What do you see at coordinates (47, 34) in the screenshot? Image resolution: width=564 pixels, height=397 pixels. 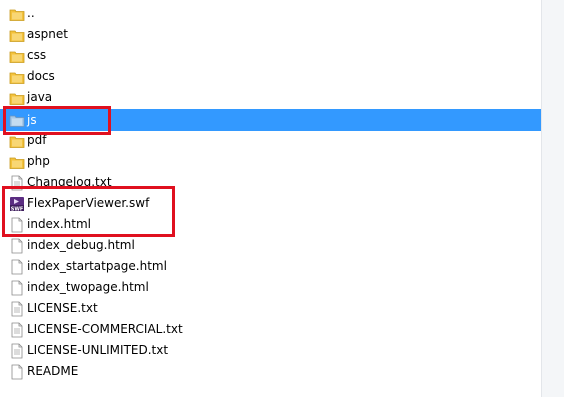 I see `file-name: aspnet` at bounding box center [47, 34].